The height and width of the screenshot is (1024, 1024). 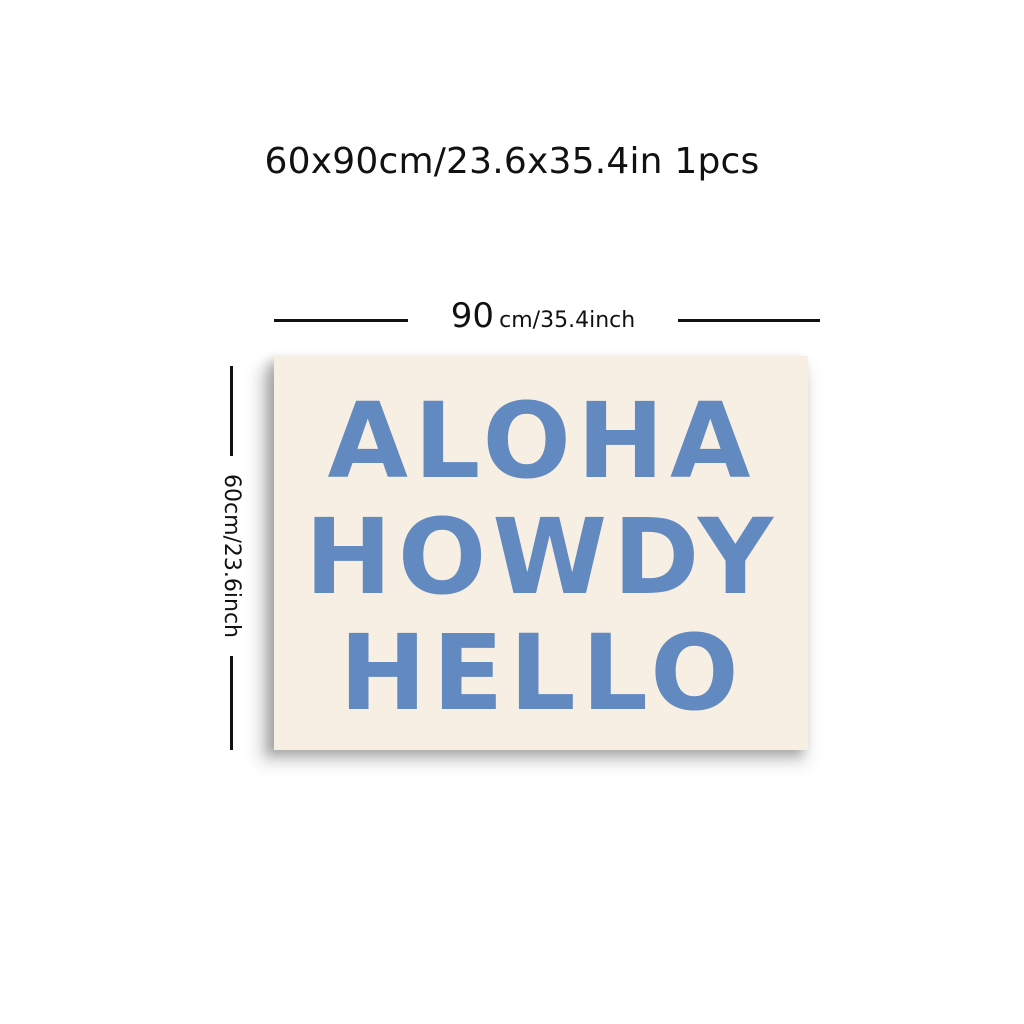 What do you see at coordinates (231, 555) in the screenshot?
I see `height-dimension-label: 60cm/23.6inch` at bounding box center [231, 555].